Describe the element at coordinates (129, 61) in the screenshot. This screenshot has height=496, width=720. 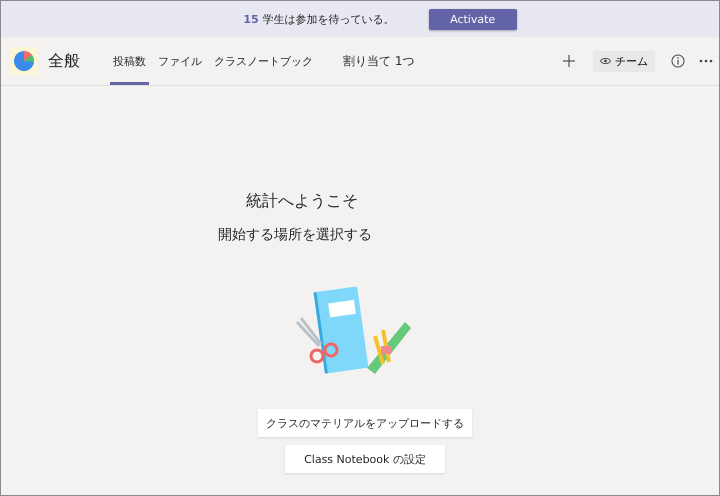
I see `tab: 投稿数` at that location.